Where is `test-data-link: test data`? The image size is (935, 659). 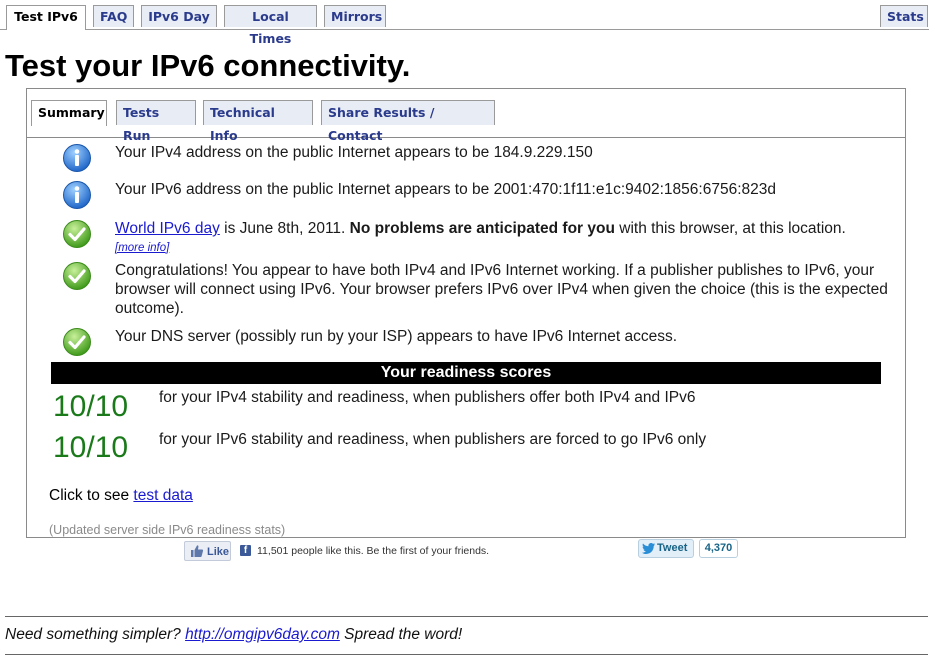
test-data-link: test data is located at coordinates (162, 495).